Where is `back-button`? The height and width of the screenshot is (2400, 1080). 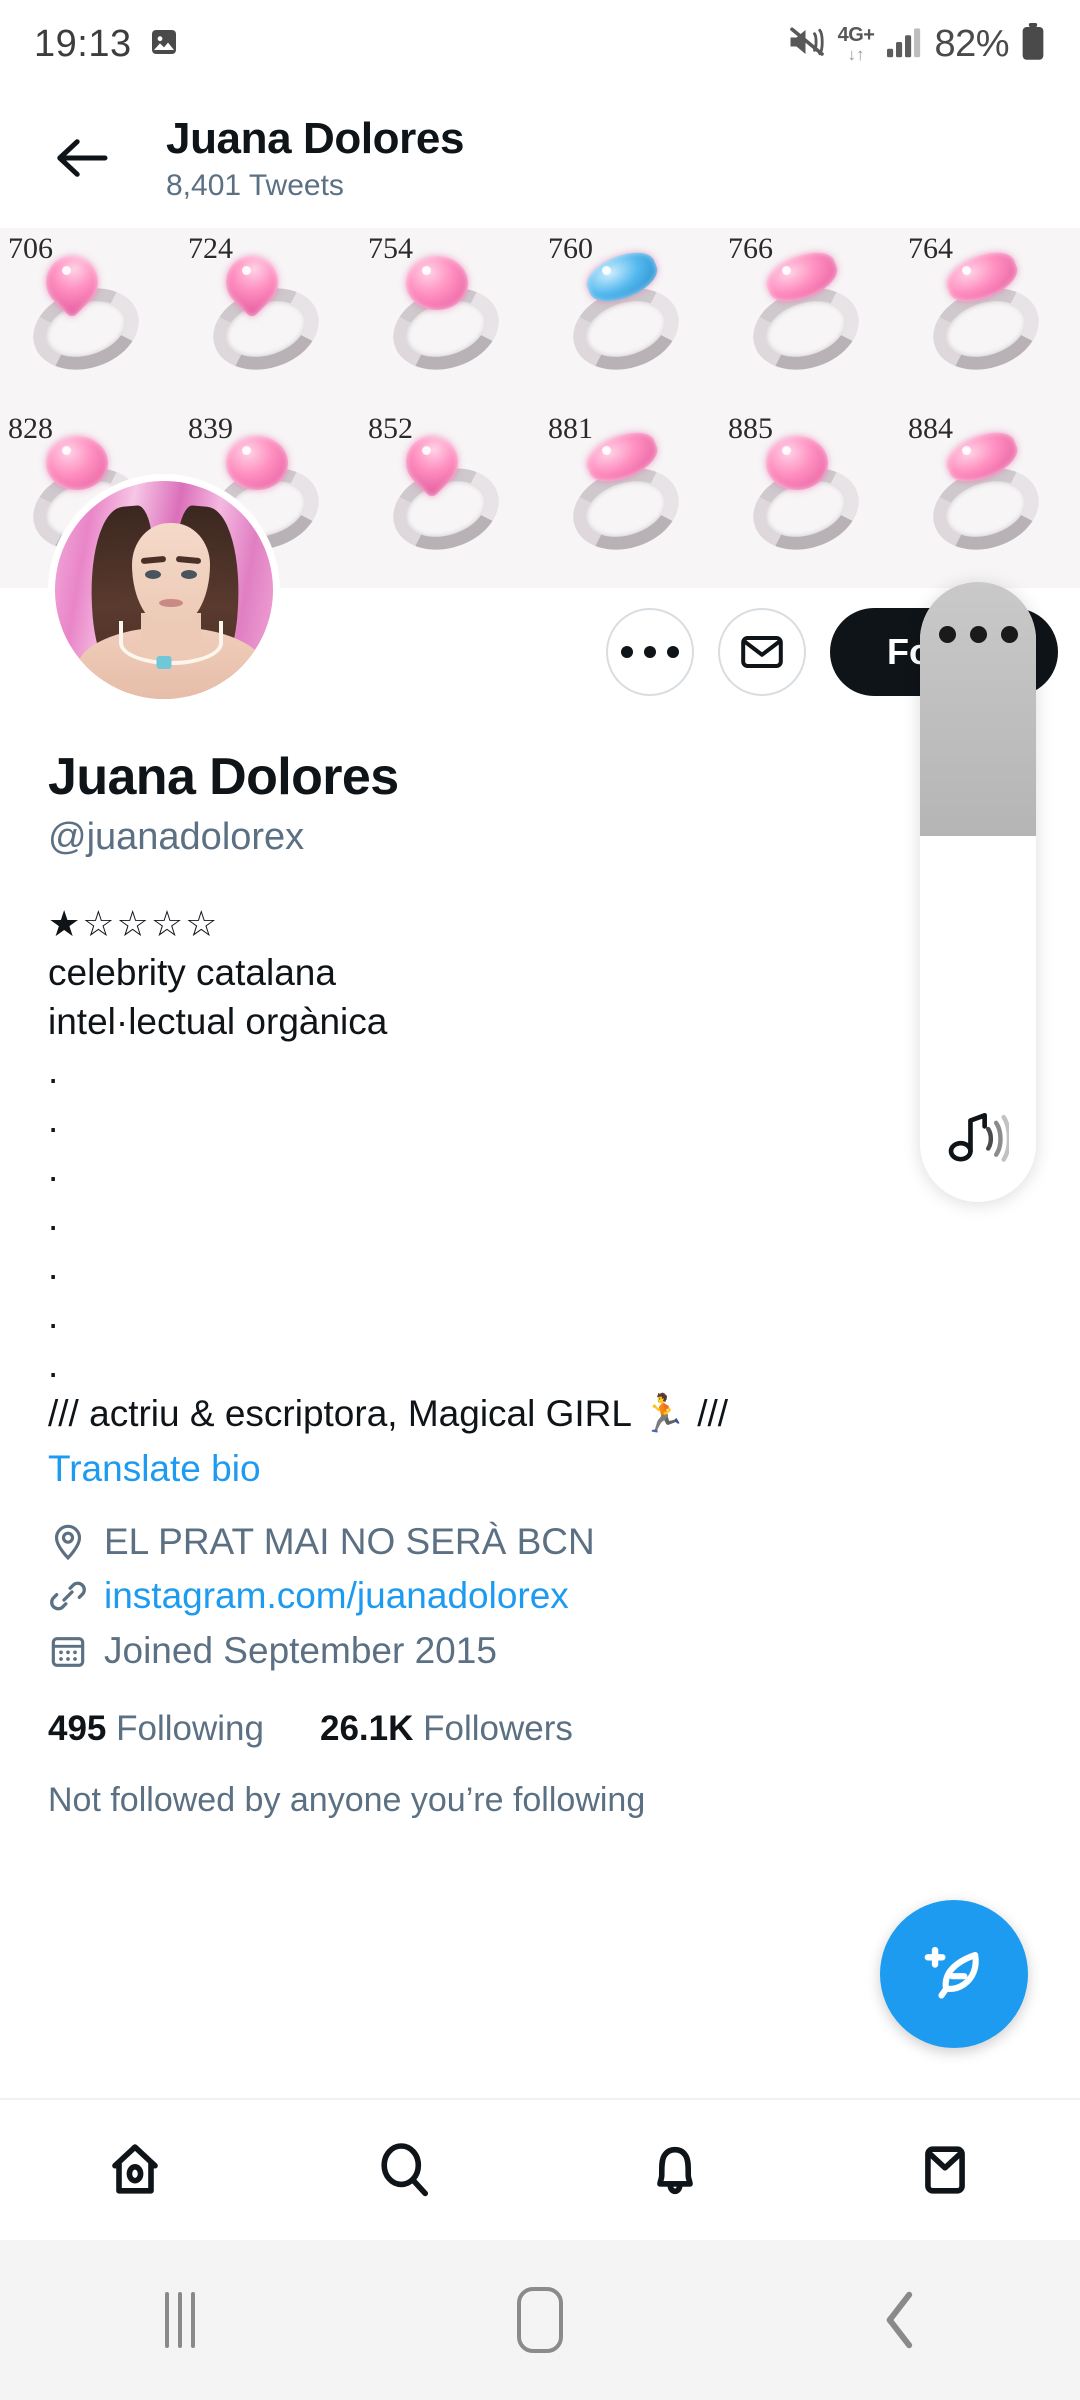
back-button is located at coordinates (82, 158).